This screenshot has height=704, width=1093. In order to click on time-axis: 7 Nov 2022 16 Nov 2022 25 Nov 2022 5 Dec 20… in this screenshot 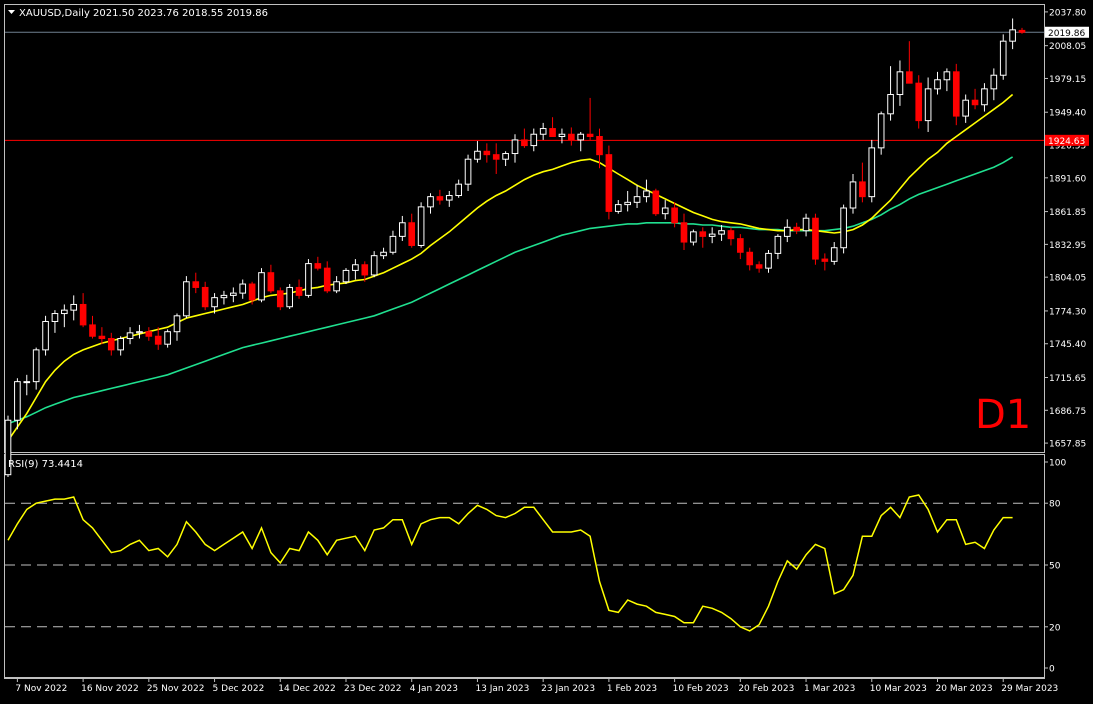, I will do `click(536, 686)`.